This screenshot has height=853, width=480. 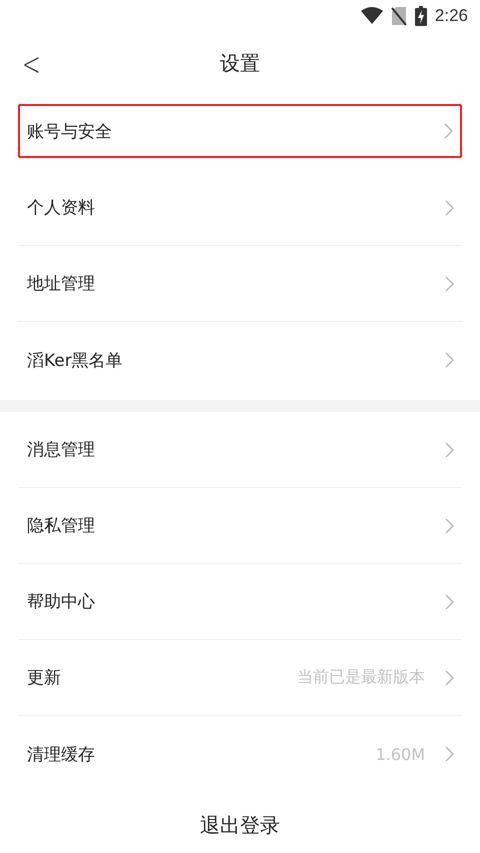 I want to click on page-title: 设置, so click(x=240, y=63).